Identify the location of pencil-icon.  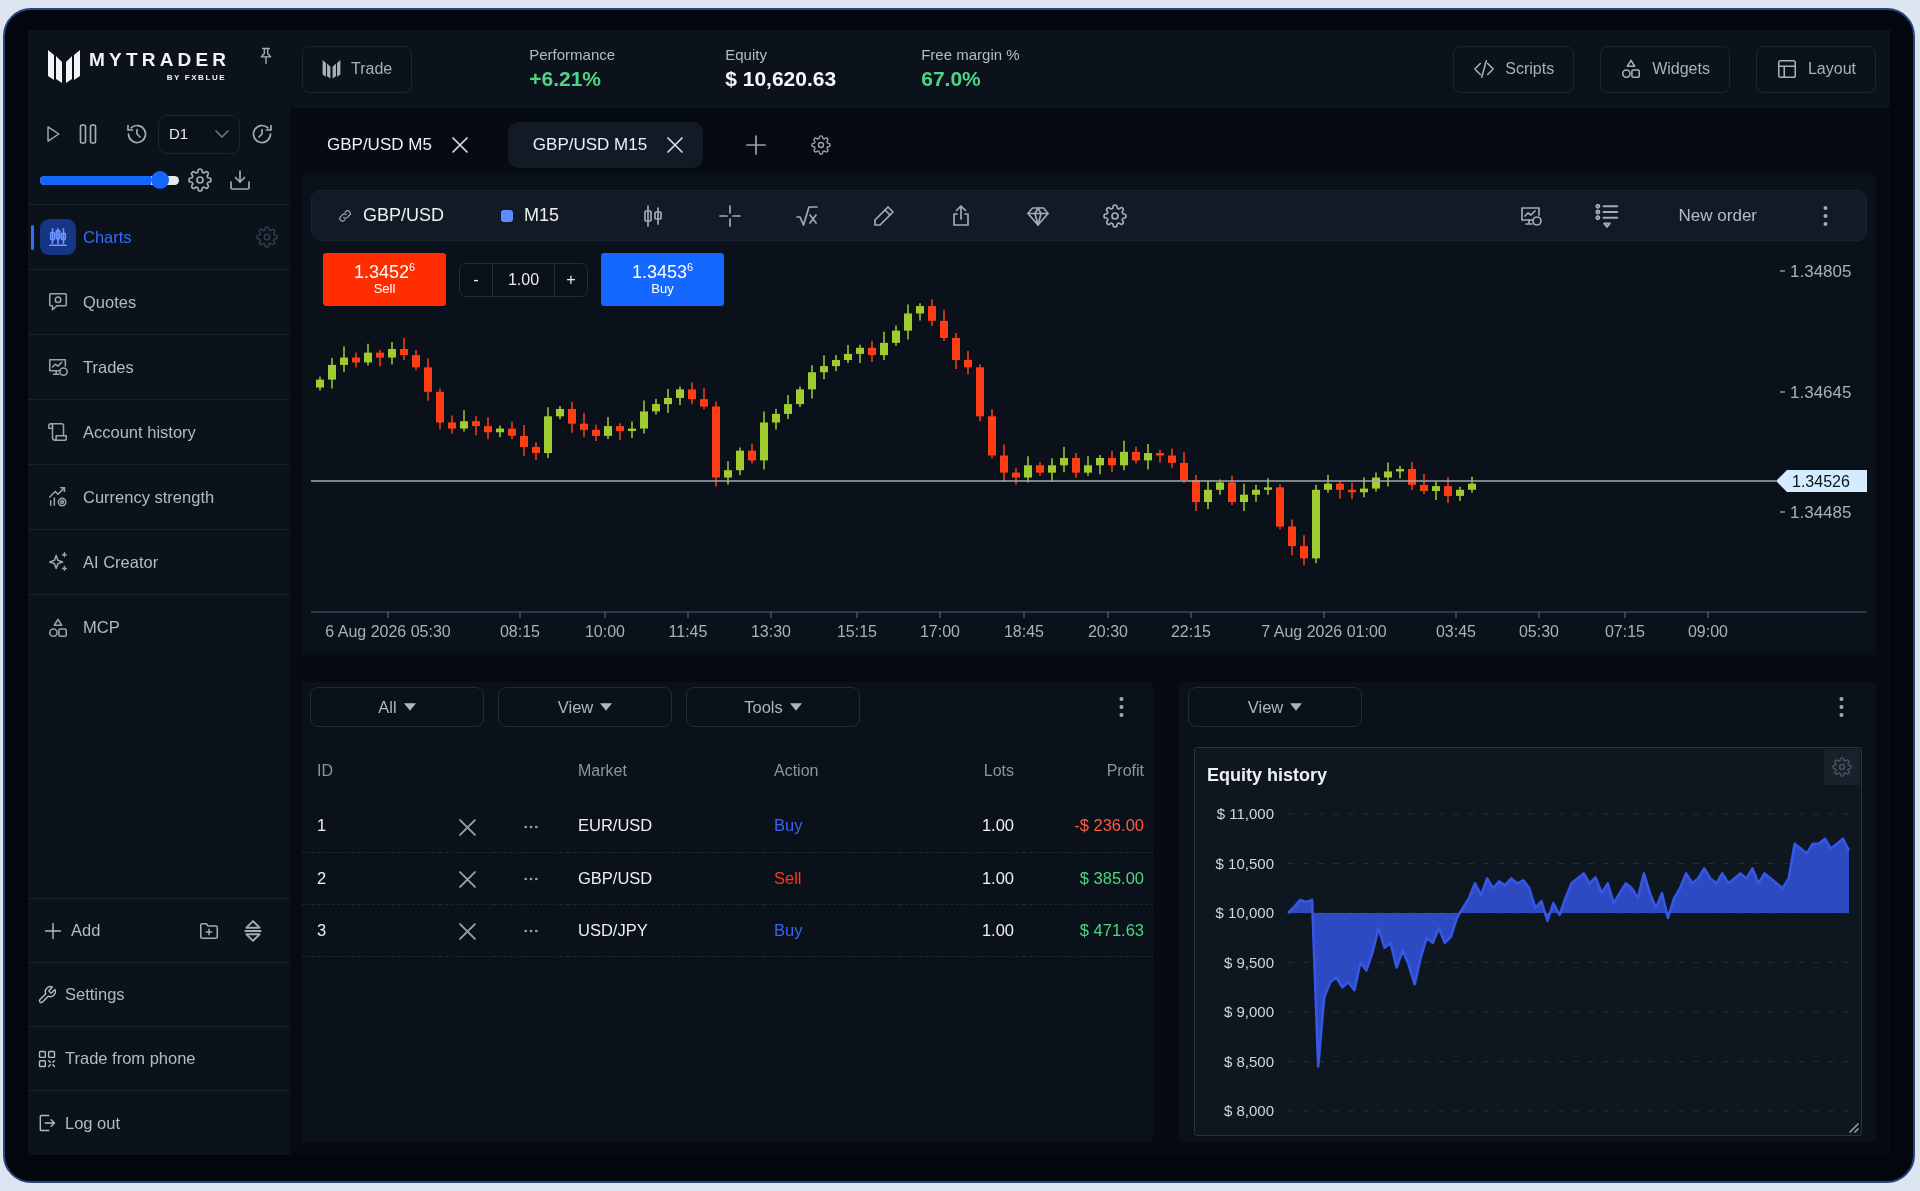
(884, 215).